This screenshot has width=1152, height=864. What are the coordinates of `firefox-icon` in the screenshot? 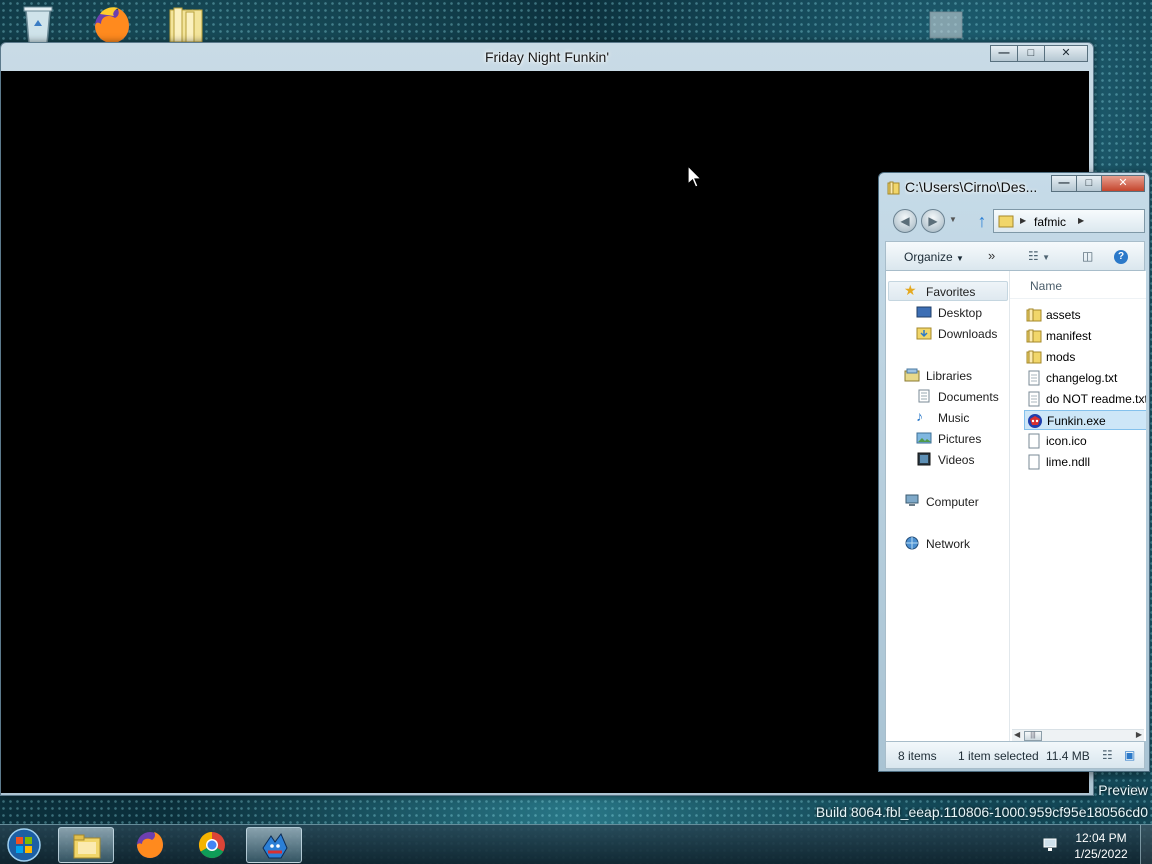 It's located at (150, 845).